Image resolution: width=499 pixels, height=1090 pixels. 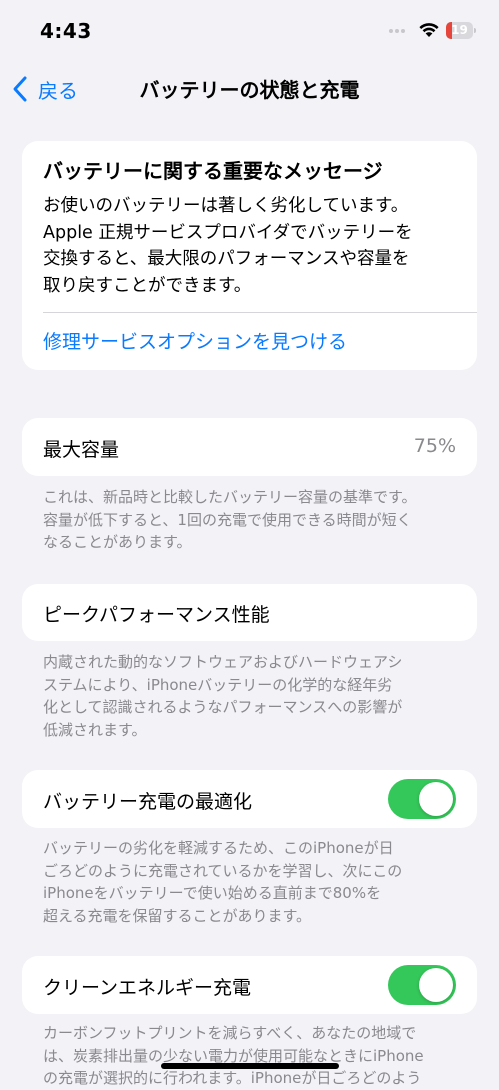 I want to click on optimized-charging-toggle, so click(x=422, y=799).